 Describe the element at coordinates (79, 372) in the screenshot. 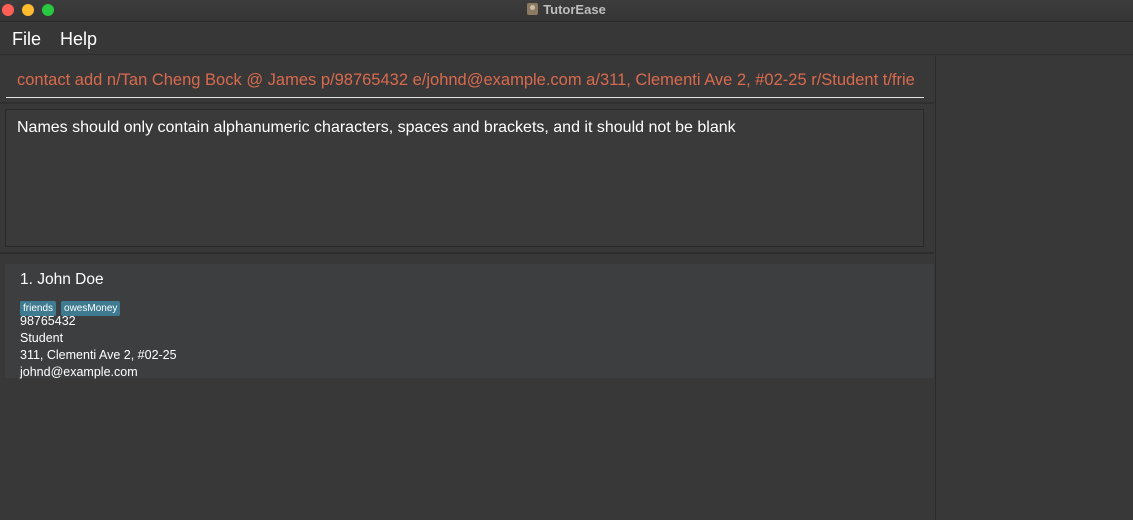

I see `contact-email: johnd@example.com` at that location.